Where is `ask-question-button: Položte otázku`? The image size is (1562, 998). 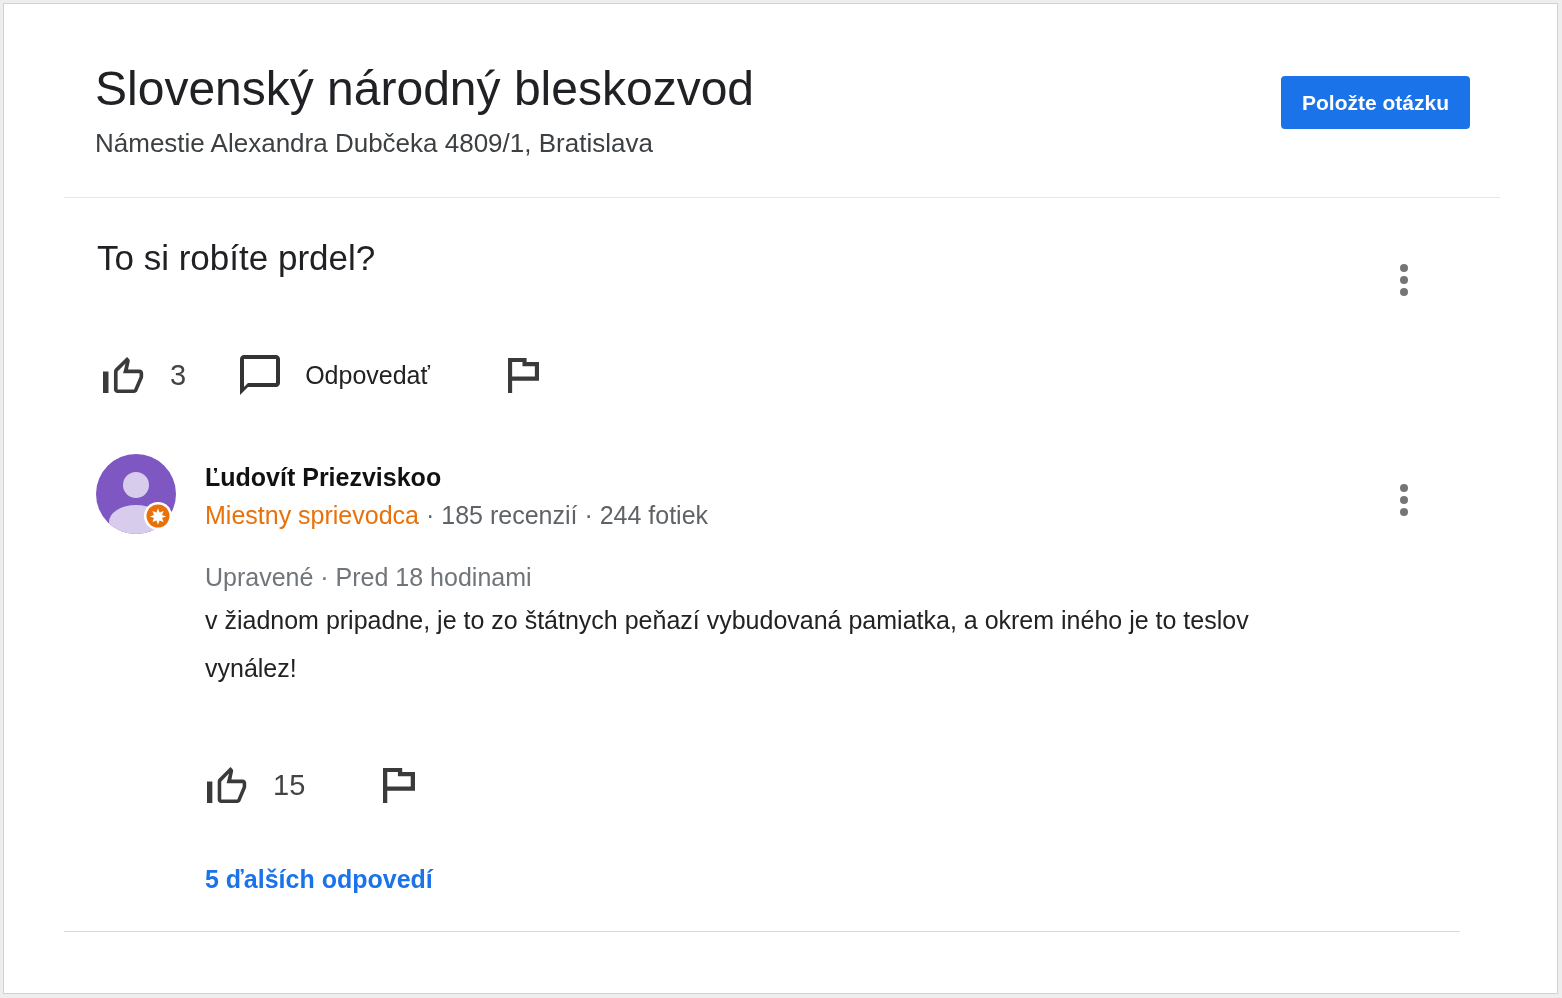
ask-question-button: Položte otázku is located at coordinates (1375, 102).